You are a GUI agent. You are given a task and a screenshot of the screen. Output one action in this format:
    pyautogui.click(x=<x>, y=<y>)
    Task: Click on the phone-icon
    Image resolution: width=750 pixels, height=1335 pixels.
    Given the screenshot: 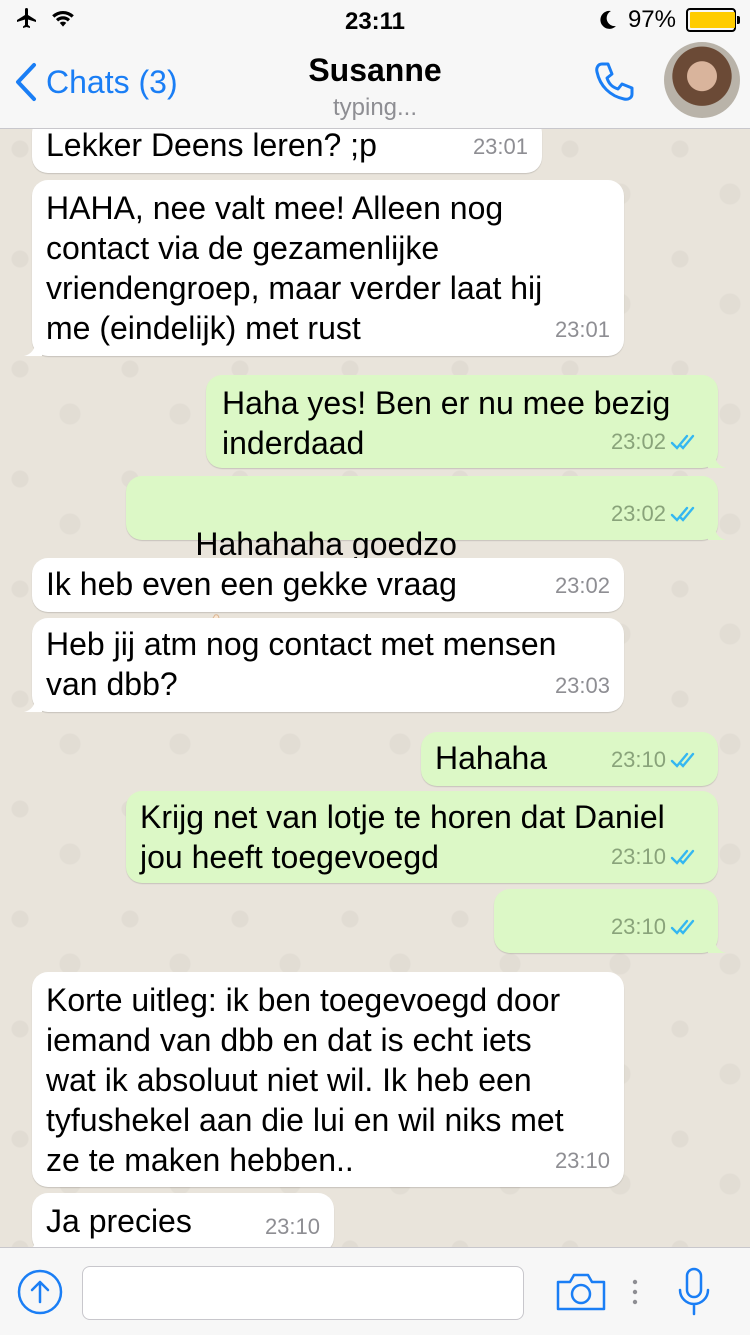 What is the action you would take?
    pyautogui.click(x=614, y=81)
    